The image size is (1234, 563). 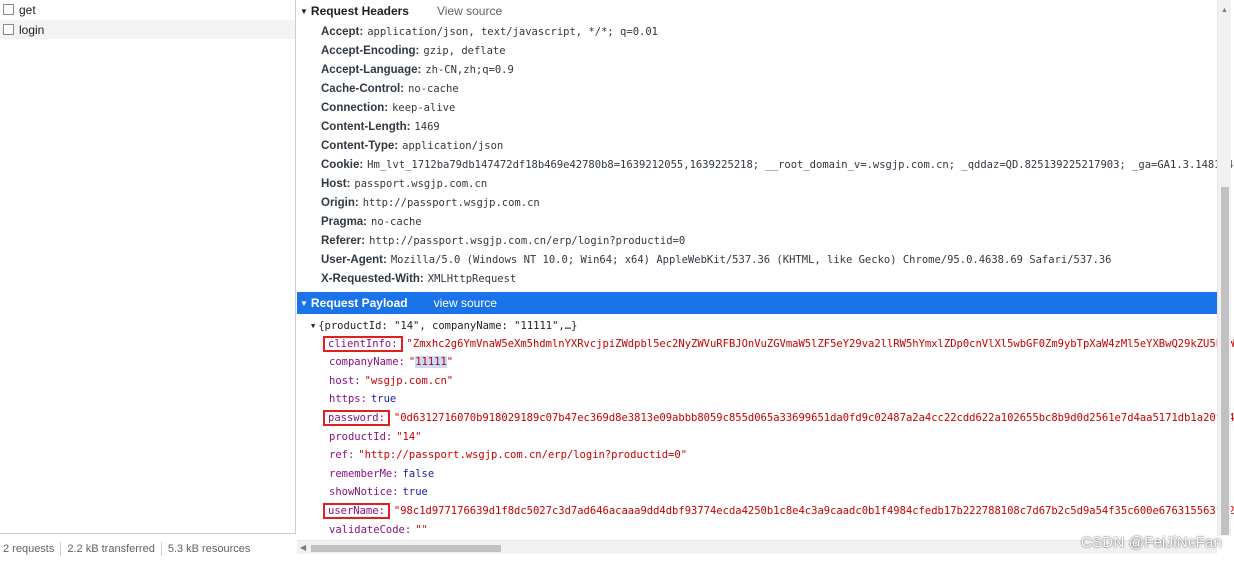 I want to click on header-row: Content-Length: 1469, so click(x=380, y=127).